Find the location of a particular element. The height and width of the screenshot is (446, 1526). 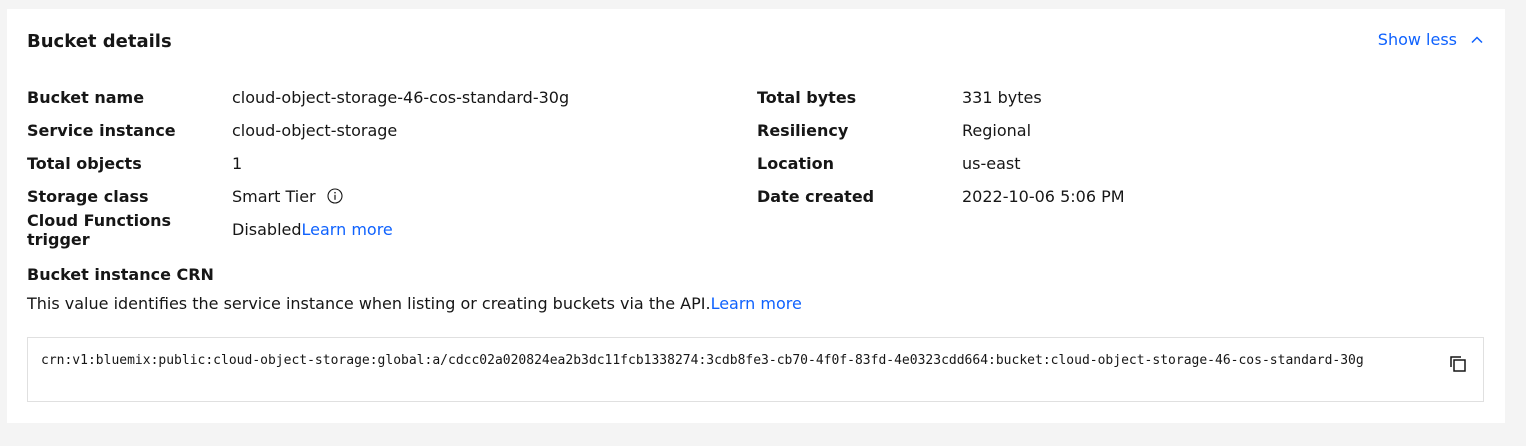

detail-label: Cloud Functions trigger is located at coordinates (99, 229).